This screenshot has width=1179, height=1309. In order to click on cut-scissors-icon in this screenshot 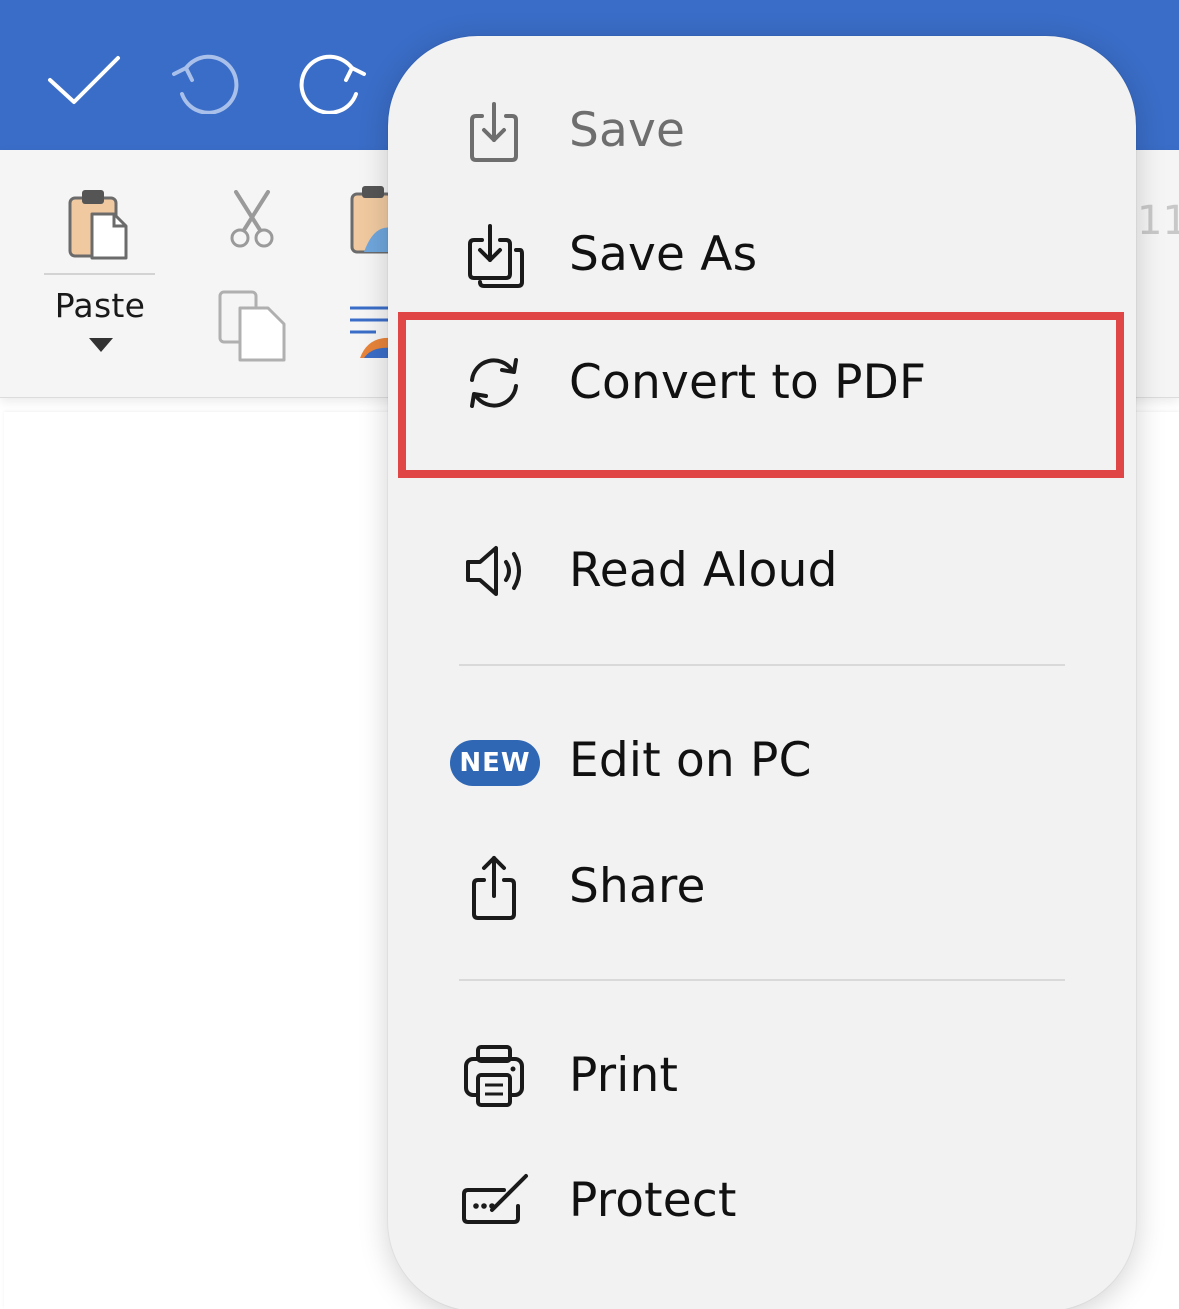, I will do `click(252, 220)`.